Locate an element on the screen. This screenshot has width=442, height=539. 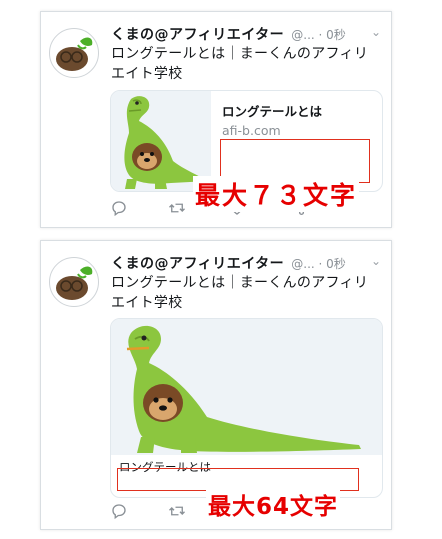
card-title: ロングテールとは is located at coordinates (272, 110).